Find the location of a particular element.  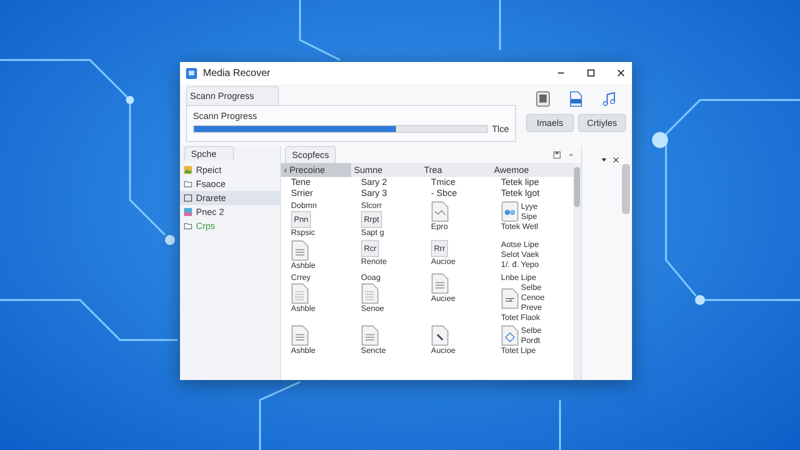

file-name: Renote is located at coordinates (374, 262).